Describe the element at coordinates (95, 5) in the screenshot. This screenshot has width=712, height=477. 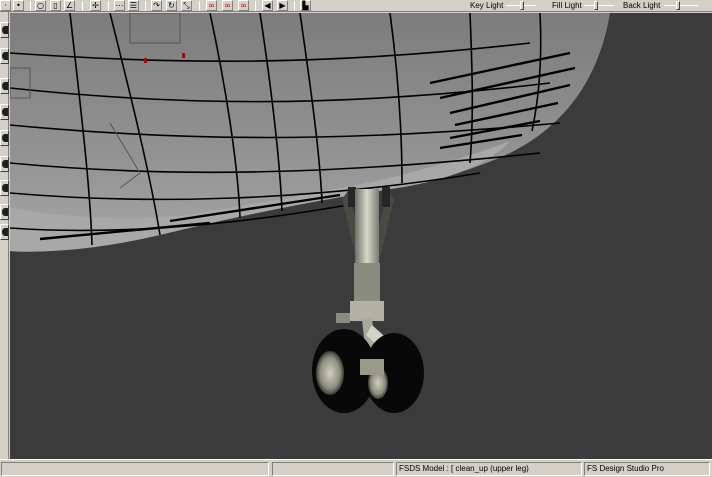
I see `move-icon: ✢` at that location.